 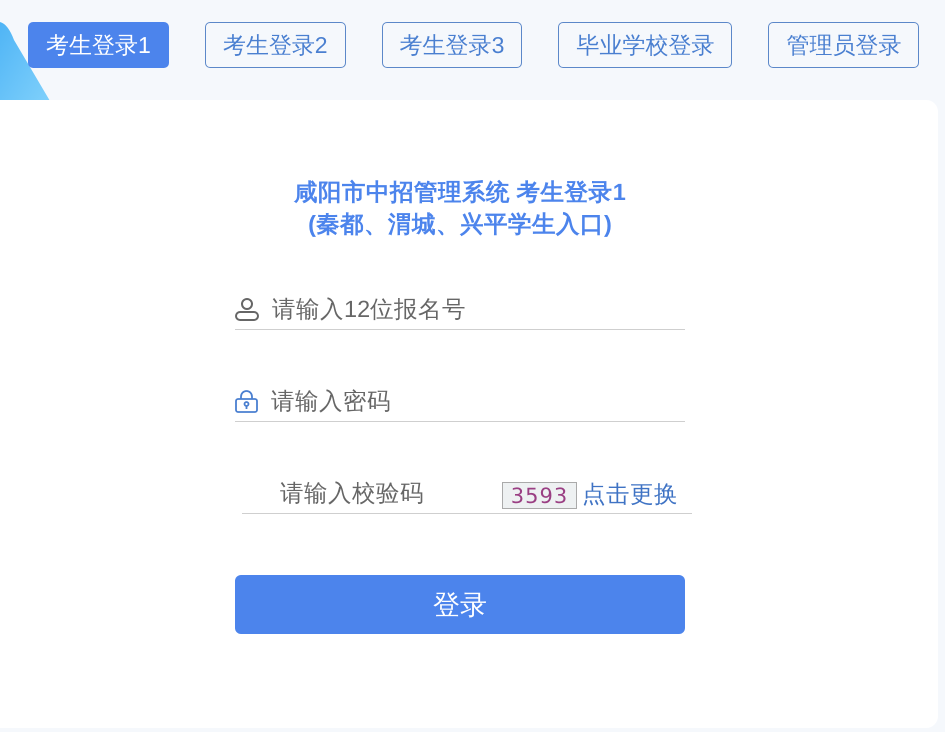 What do you see at coordinates (391, 493) in the screenshot?
I see `captcha-field: 请输入校验码` at bounding box center [391, 493].